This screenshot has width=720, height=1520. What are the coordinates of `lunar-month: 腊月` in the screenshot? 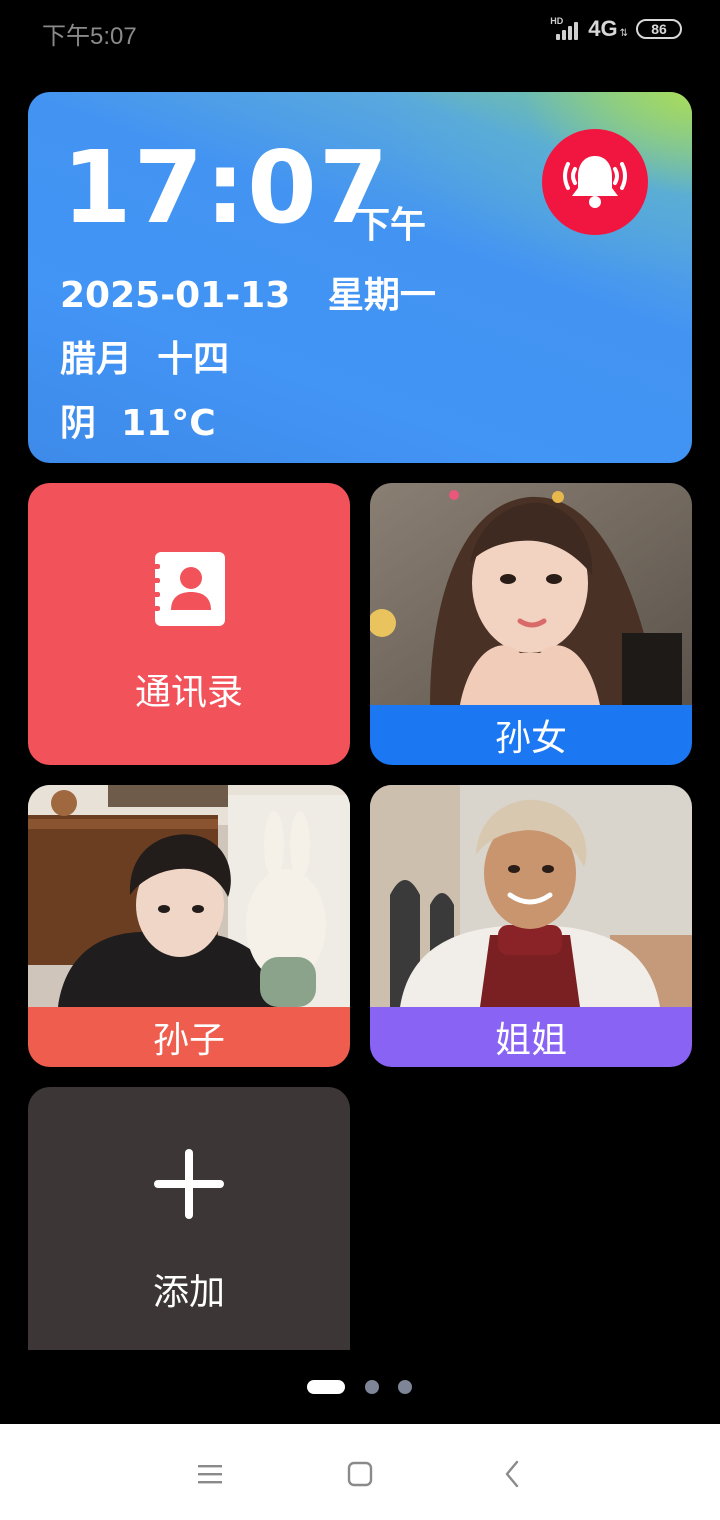 It's located at (96, 359).